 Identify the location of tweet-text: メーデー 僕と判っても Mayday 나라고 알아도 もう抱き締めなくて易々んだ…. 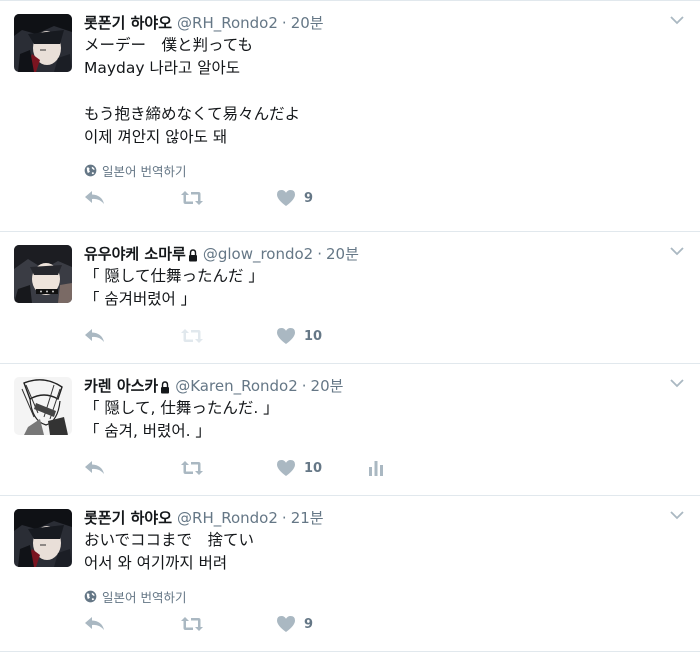
(192, 91).